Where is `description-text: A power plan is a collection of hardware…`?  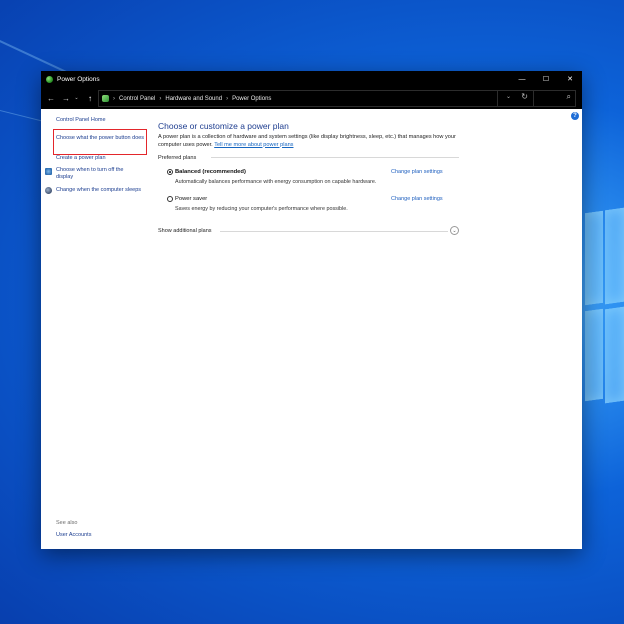 description-text: A power plan is a collection of hardware… is located at coordinates (307, 141).